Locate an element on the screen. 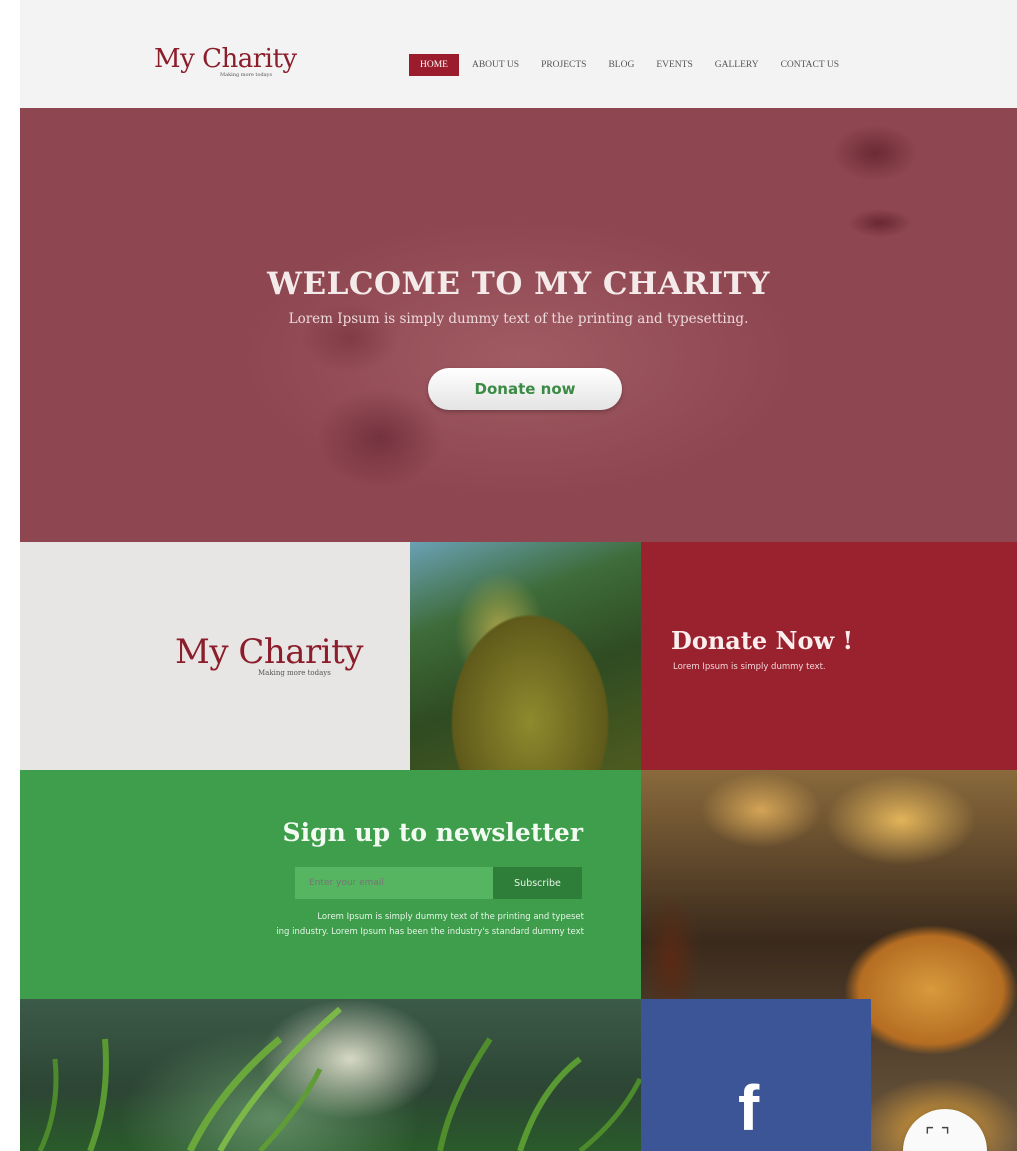 This screenshot has height=1151, width=1017. newsletter-email-input is located at coordinates (394, 883).